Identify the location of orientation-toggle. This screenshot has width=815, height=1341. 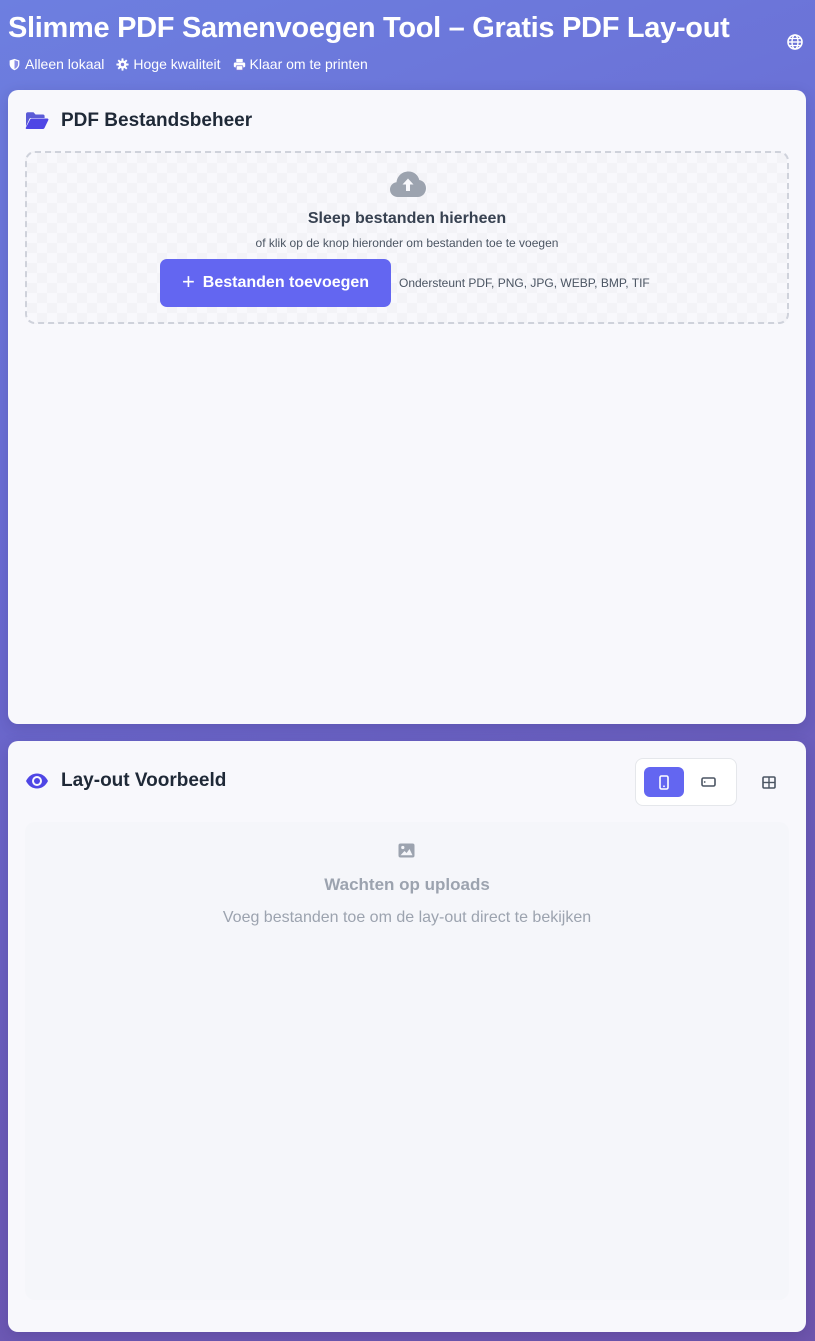
(686, 782).